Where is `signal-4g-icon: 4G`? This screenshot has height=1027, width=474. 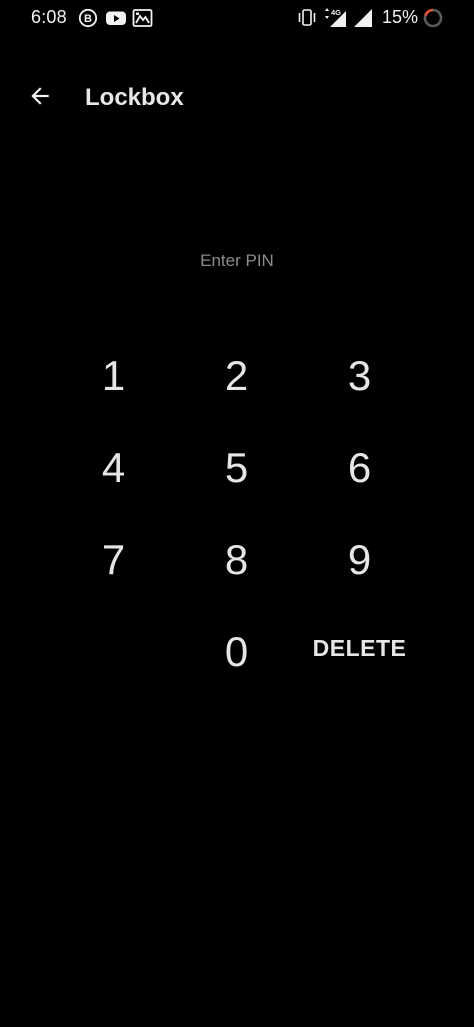
signal-4g-icon: 4G is located at coordinates (335, 20).